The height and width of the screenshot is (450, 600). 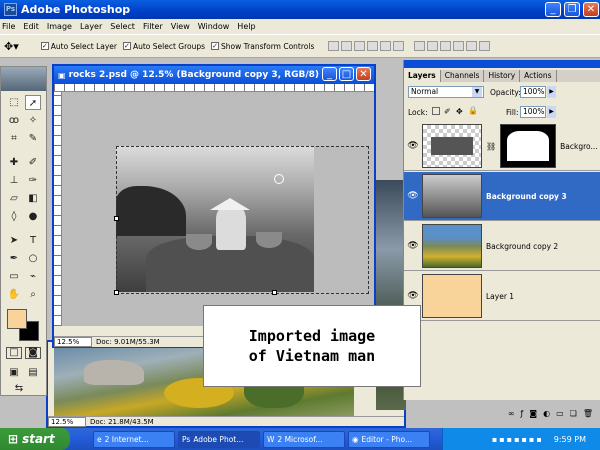 What do you see at coordinates (33, 102) in the screenshot?
I see `move-tool-icon: ➚` at bounding box center [33, 102].